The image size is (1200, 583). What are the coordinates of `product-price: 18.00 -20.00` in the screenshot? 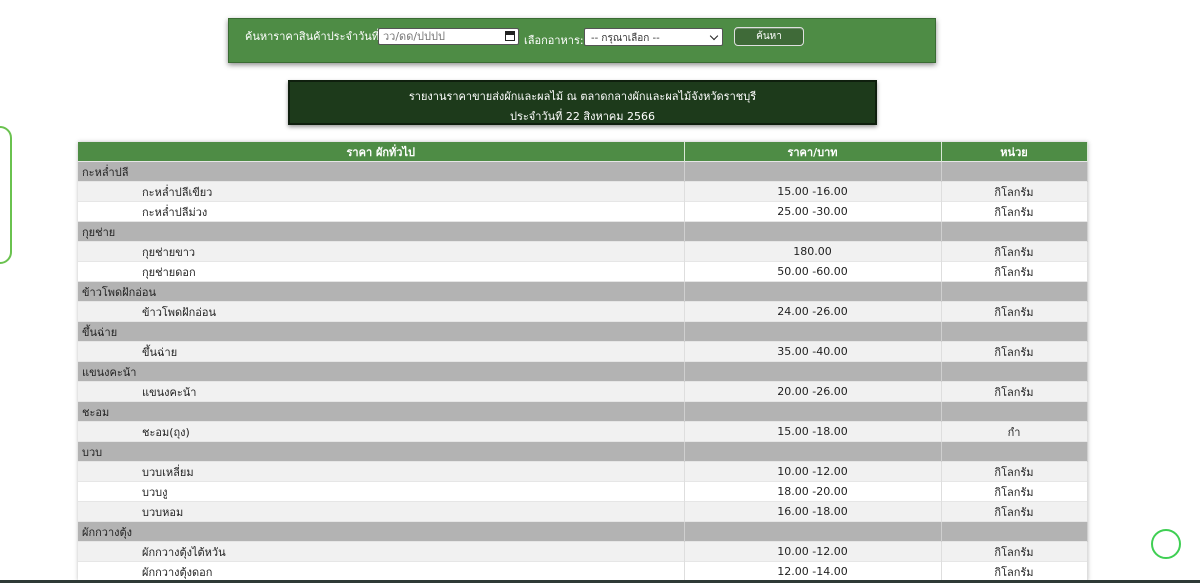 It's located at (813, 491).